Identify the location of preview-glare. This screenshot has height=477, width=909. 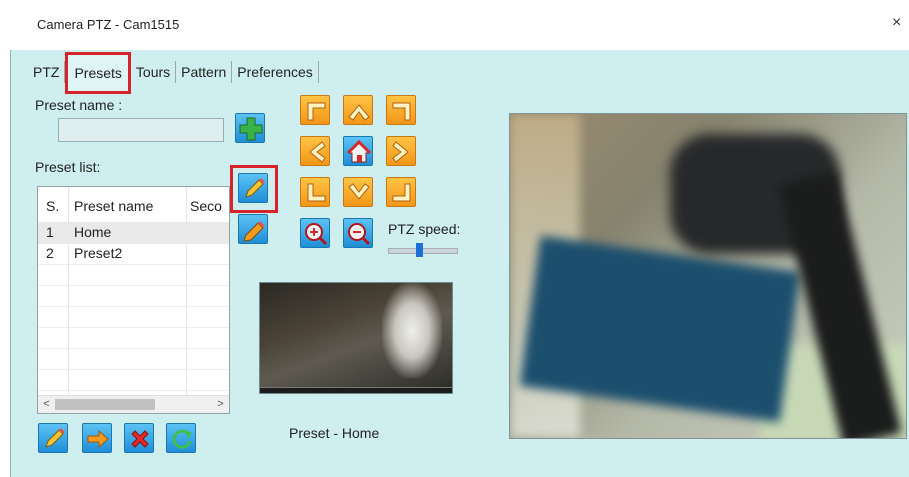
(412, 330).